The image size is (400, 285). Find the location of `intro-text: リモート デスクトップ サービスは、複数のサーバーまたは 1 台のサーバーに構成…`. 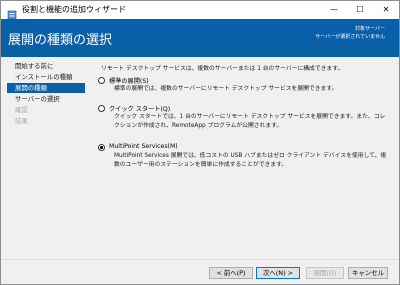

intro-text: リモート デスクトップ サービスは、複数のサーバーまたは 1 台のサーバーに構成… is located at coordinates (222, 69).